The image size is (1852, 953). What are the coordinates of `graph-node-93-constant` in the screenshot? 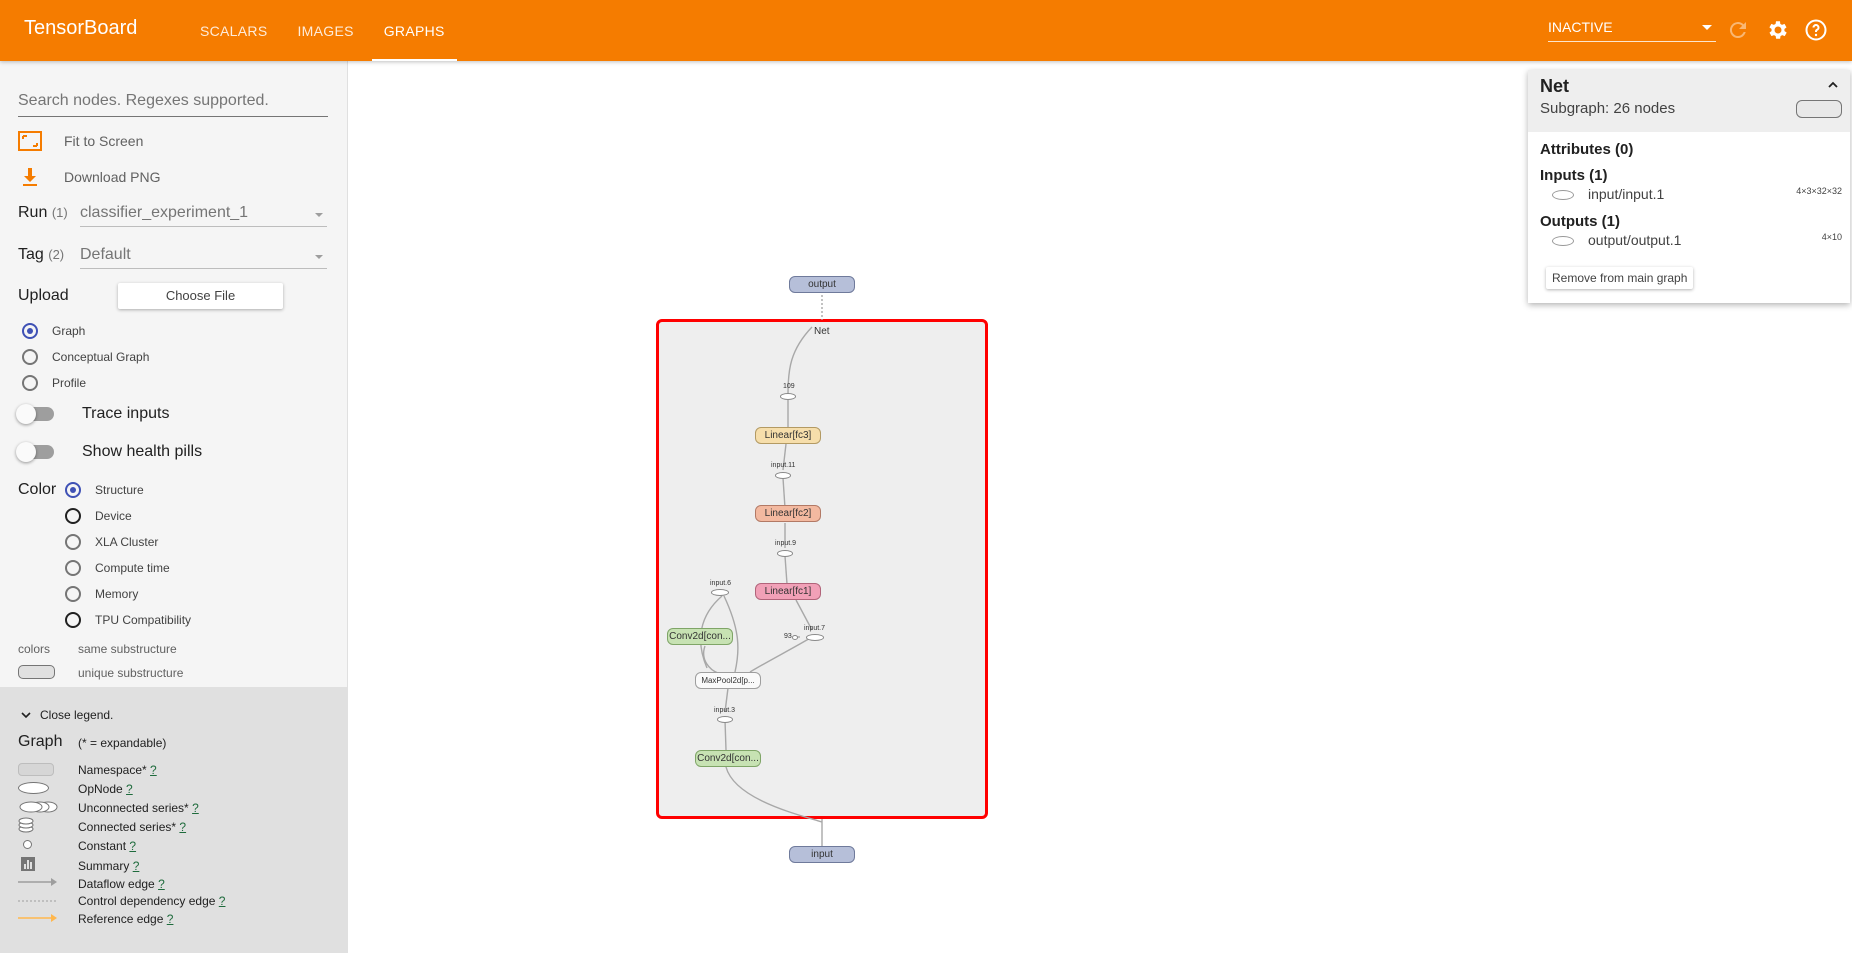 It's located at (795, 637).